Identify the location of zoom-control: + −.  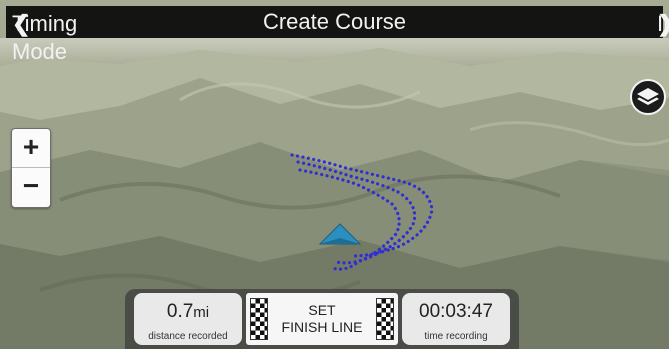
(31, 168).